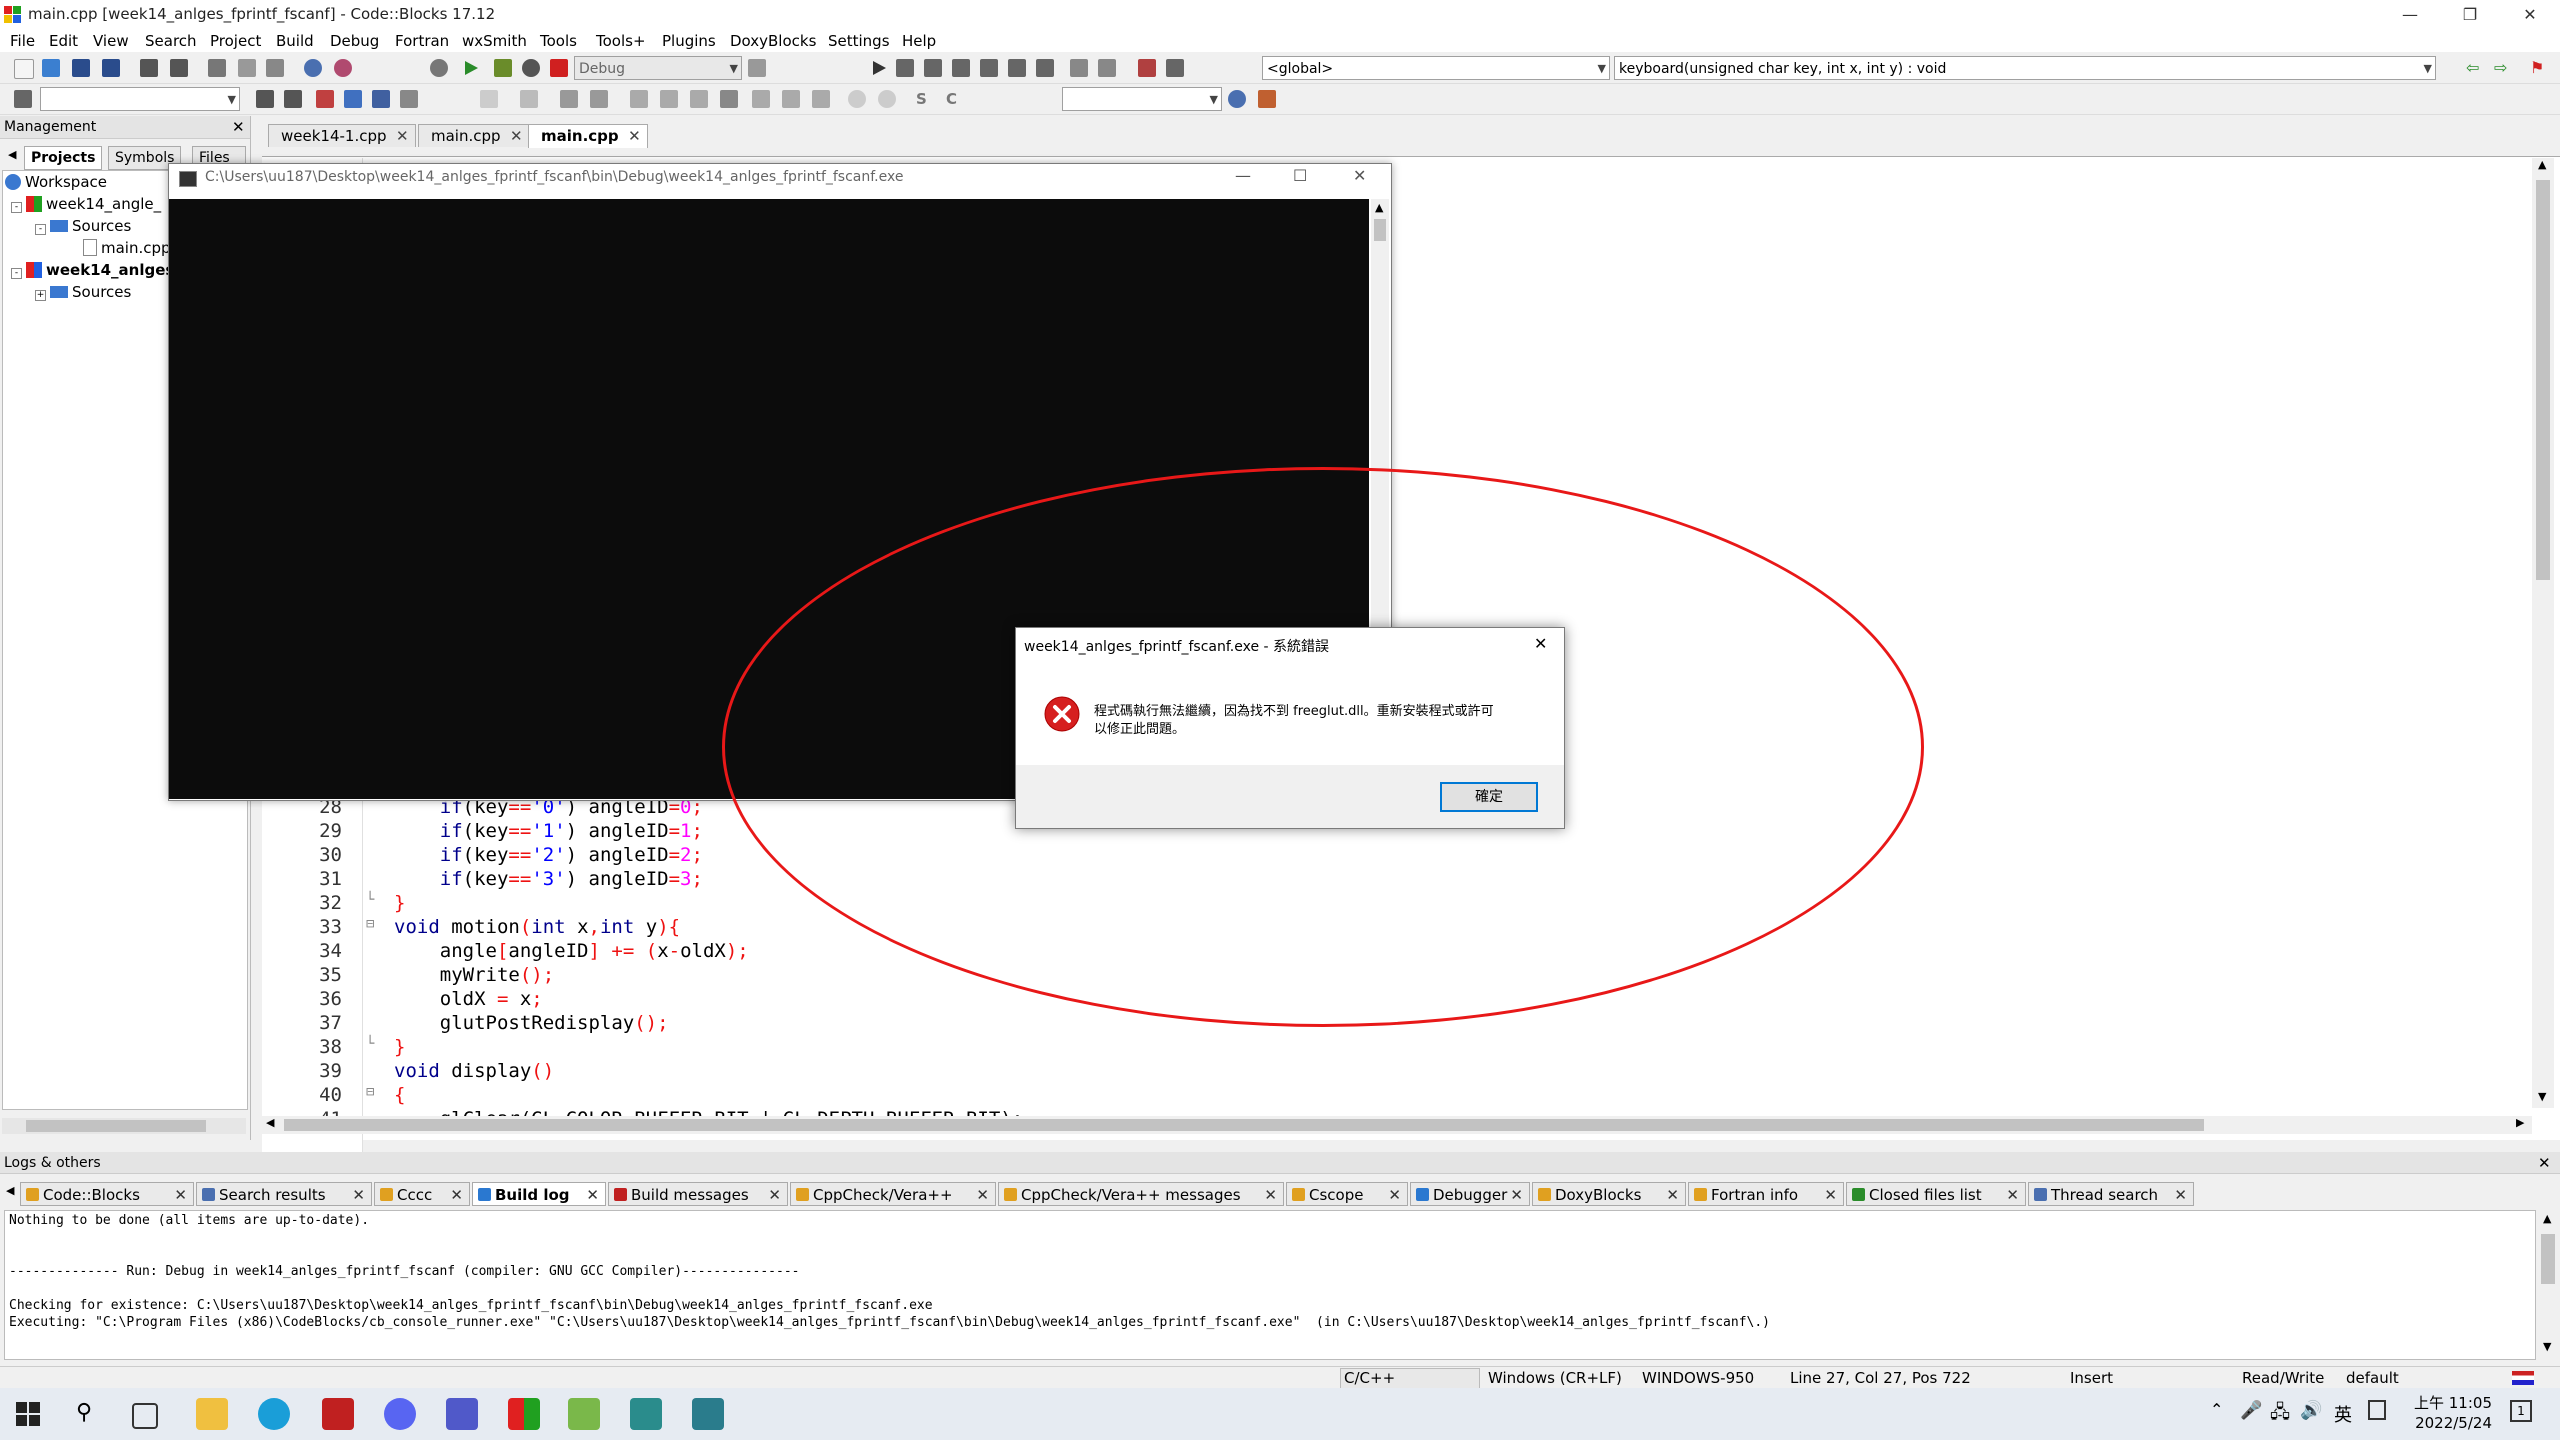  I want to click on log-tab: Fortran info ✕, so click(1766, 1194).